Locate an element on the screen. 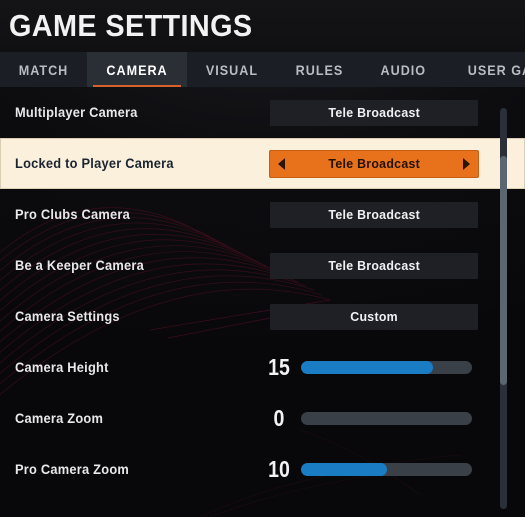  setting-label: Pro Clubs Camera is located at coordinates (72, 214).